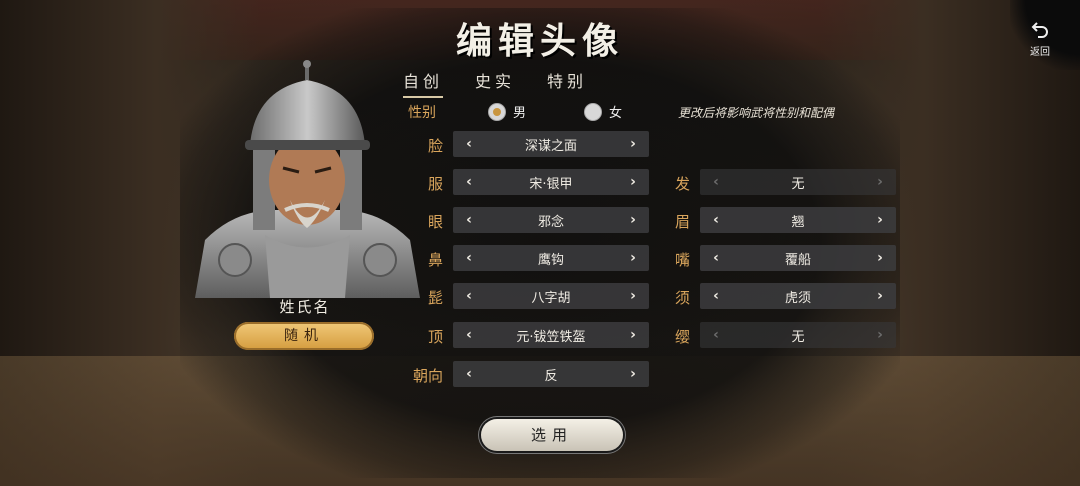  What do you see at coordinates (435, 222) in the screenshot?
I see `eyes-label: 眼` at bounding box center [435, 222].